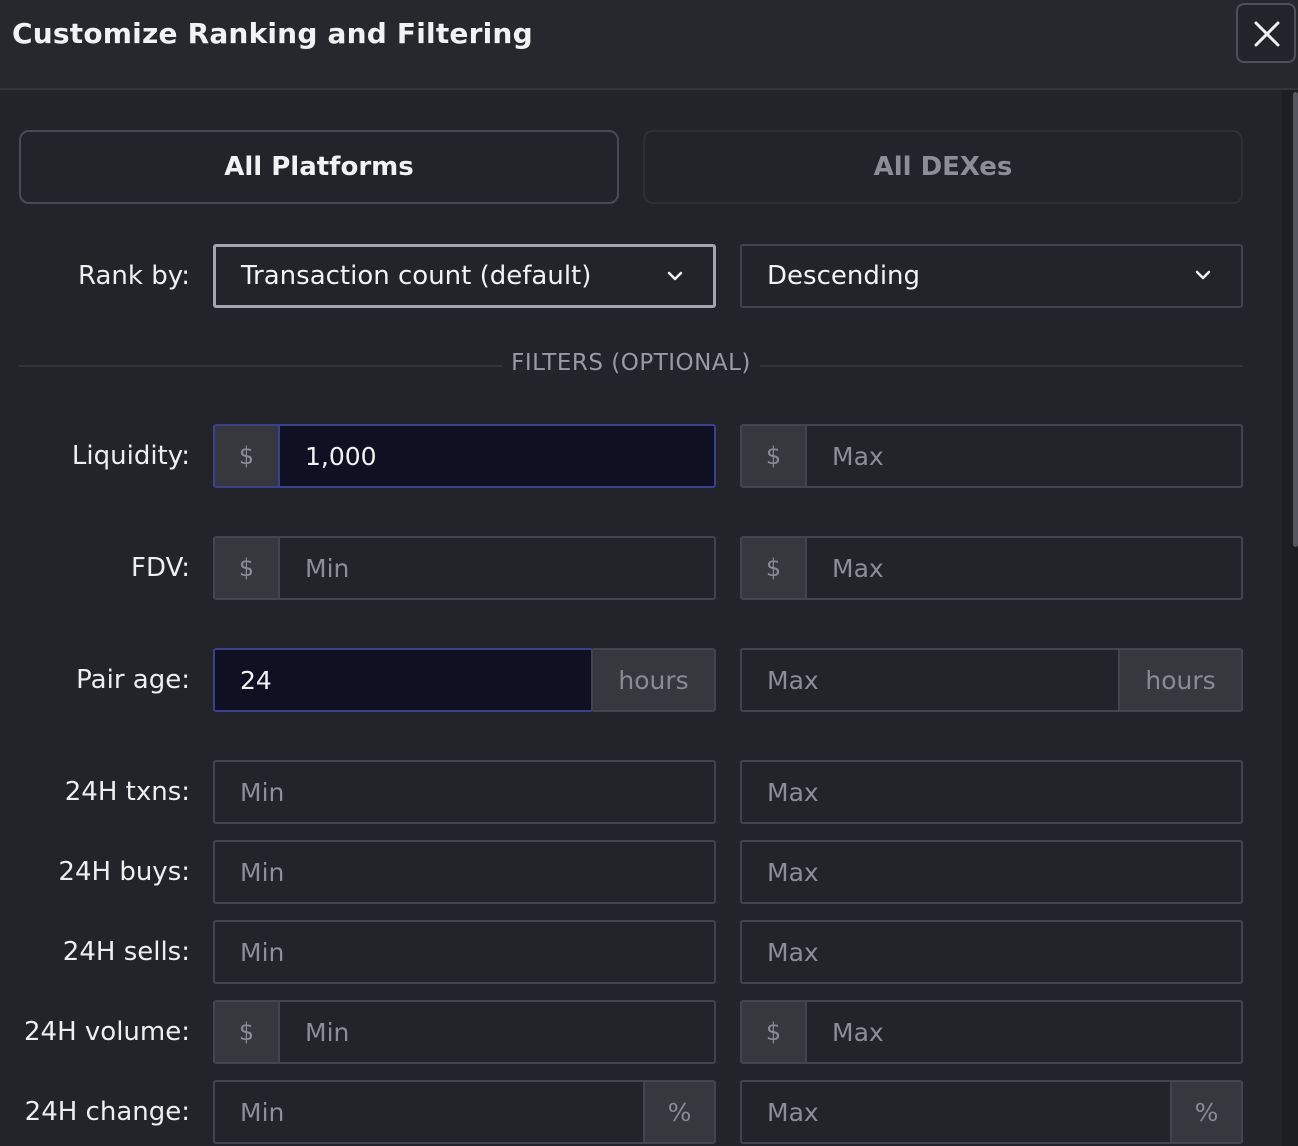 Image resolution: width=1298 pixels, height=1146 pixels. What do you see at coordinates (956, 1112) in the screenshot?
I see `change-max-placeholder: Max` at bounding box center [956, 1112].